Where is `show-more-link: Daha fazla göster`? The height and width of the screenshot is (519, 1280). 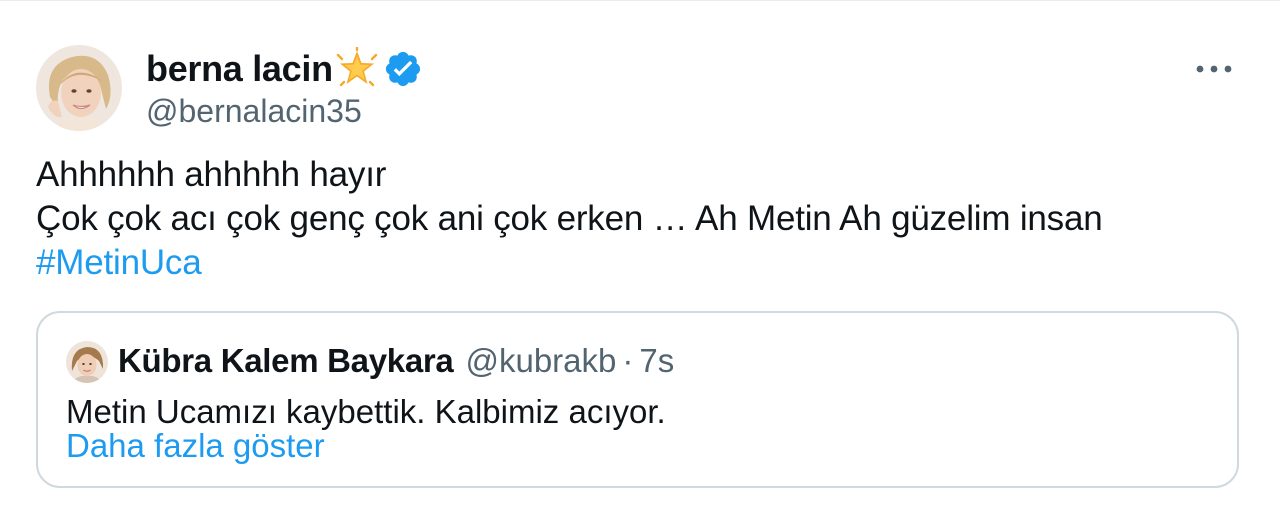 show-more-link: Daha fazla göster is located at coordinates (195, 446).